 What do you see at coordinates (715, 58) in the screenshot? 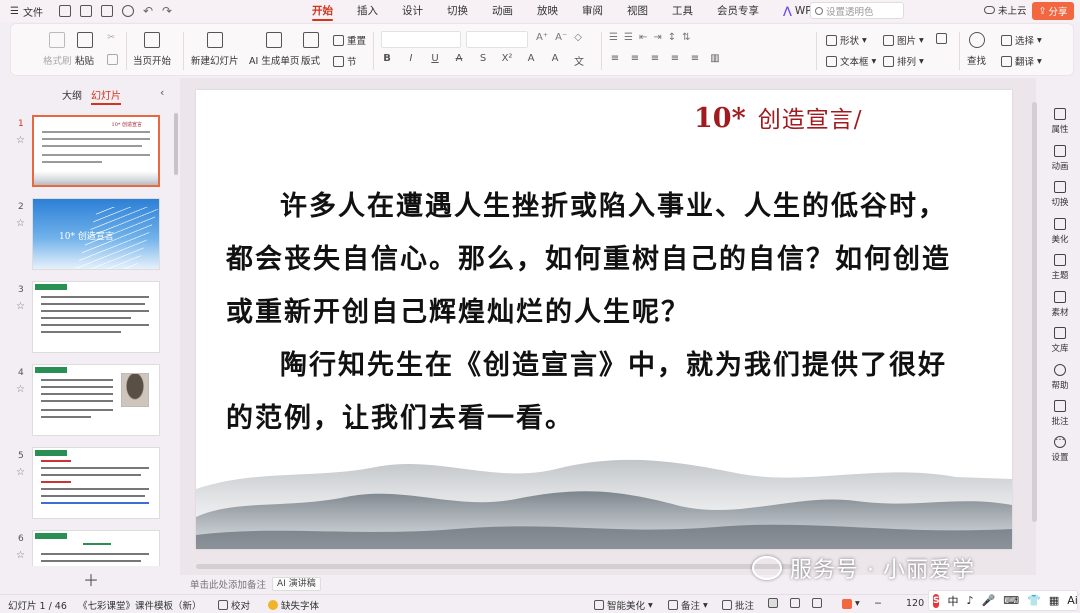
I see `columns-icon: ▥` at bounding box center [715, 58].